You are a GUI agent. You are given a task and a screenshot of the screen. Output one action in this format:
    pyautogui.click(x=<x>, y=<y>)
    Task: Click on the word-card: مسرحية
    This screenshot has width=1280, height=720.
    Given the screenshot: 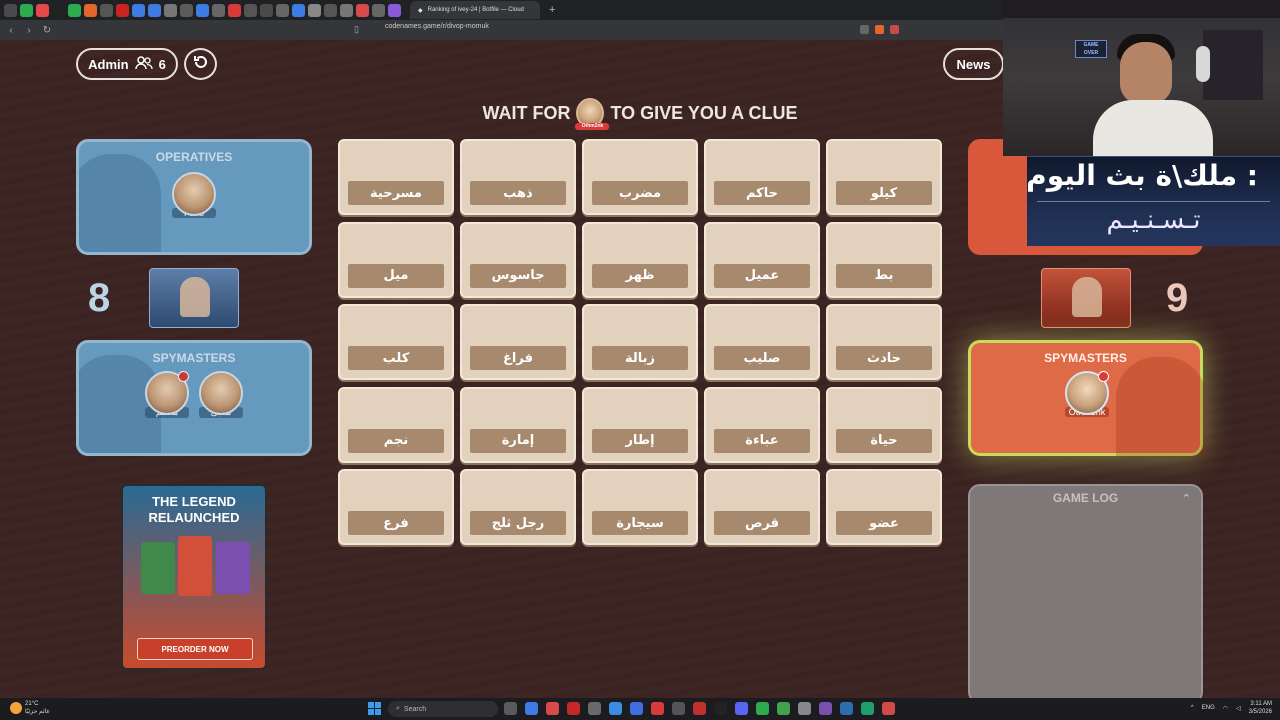 What is the action you would take?
    pyautogui.click(x=396, y=177)
    